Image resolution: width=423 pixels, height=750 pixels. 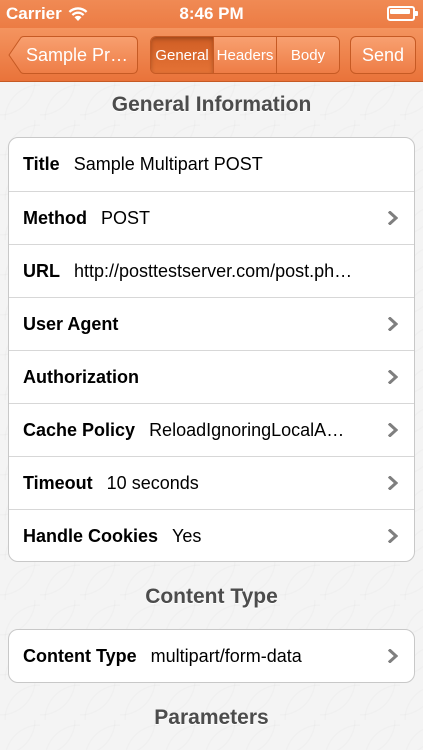 I want to click on segment-headers: Headers, so click(x=244, y=55).